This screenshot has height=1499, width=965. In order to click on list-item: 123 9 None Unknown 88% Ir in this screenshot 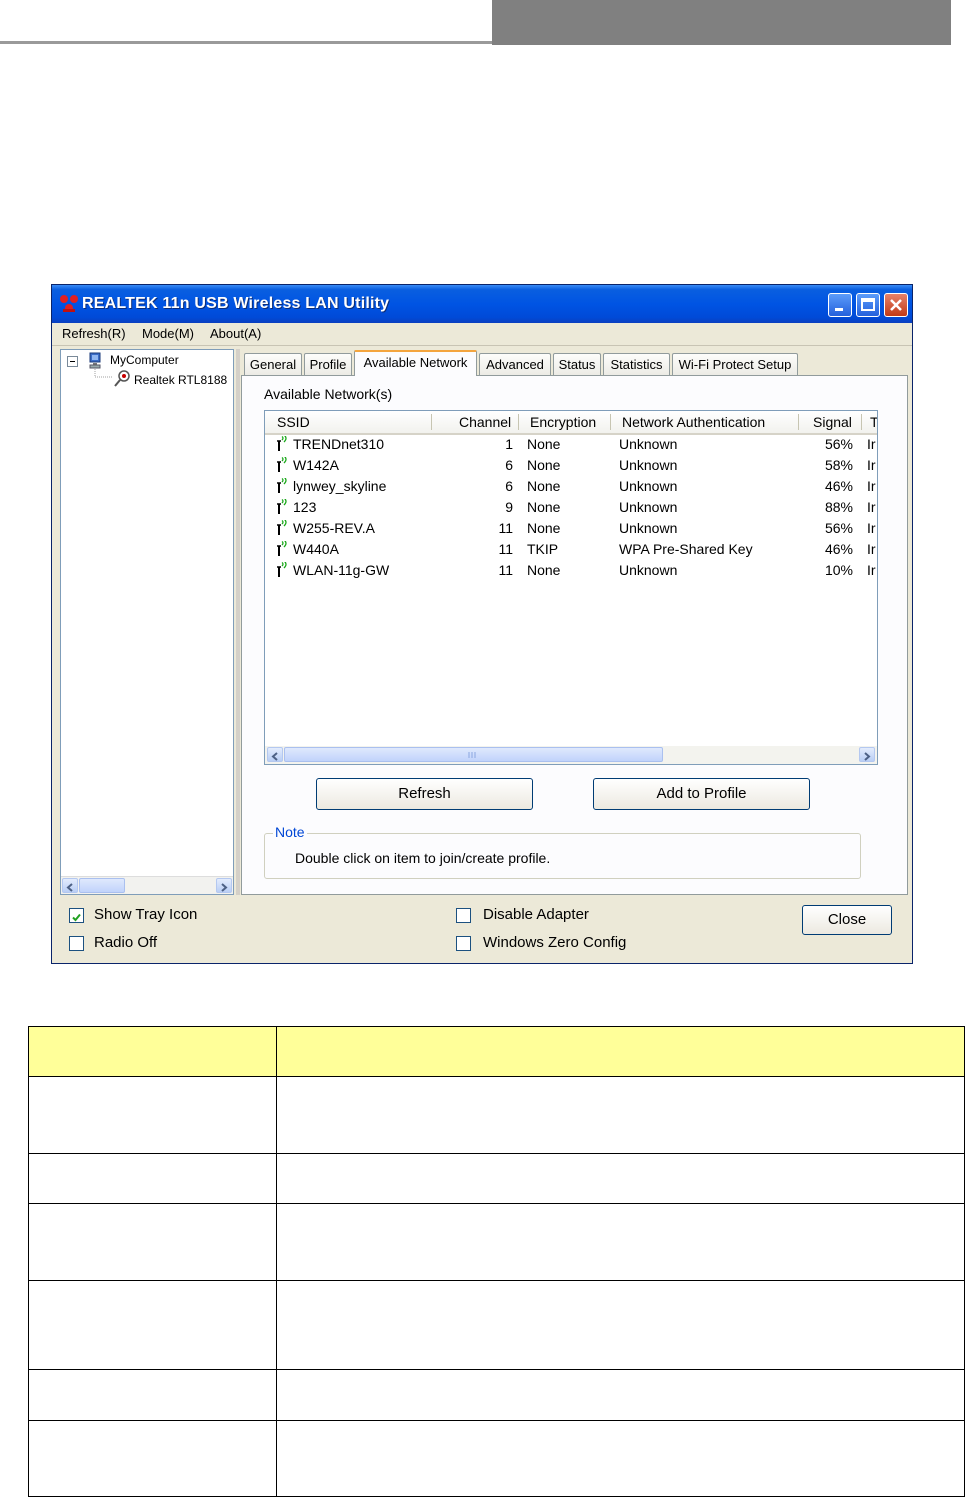, I will do `click(571, 508)`.